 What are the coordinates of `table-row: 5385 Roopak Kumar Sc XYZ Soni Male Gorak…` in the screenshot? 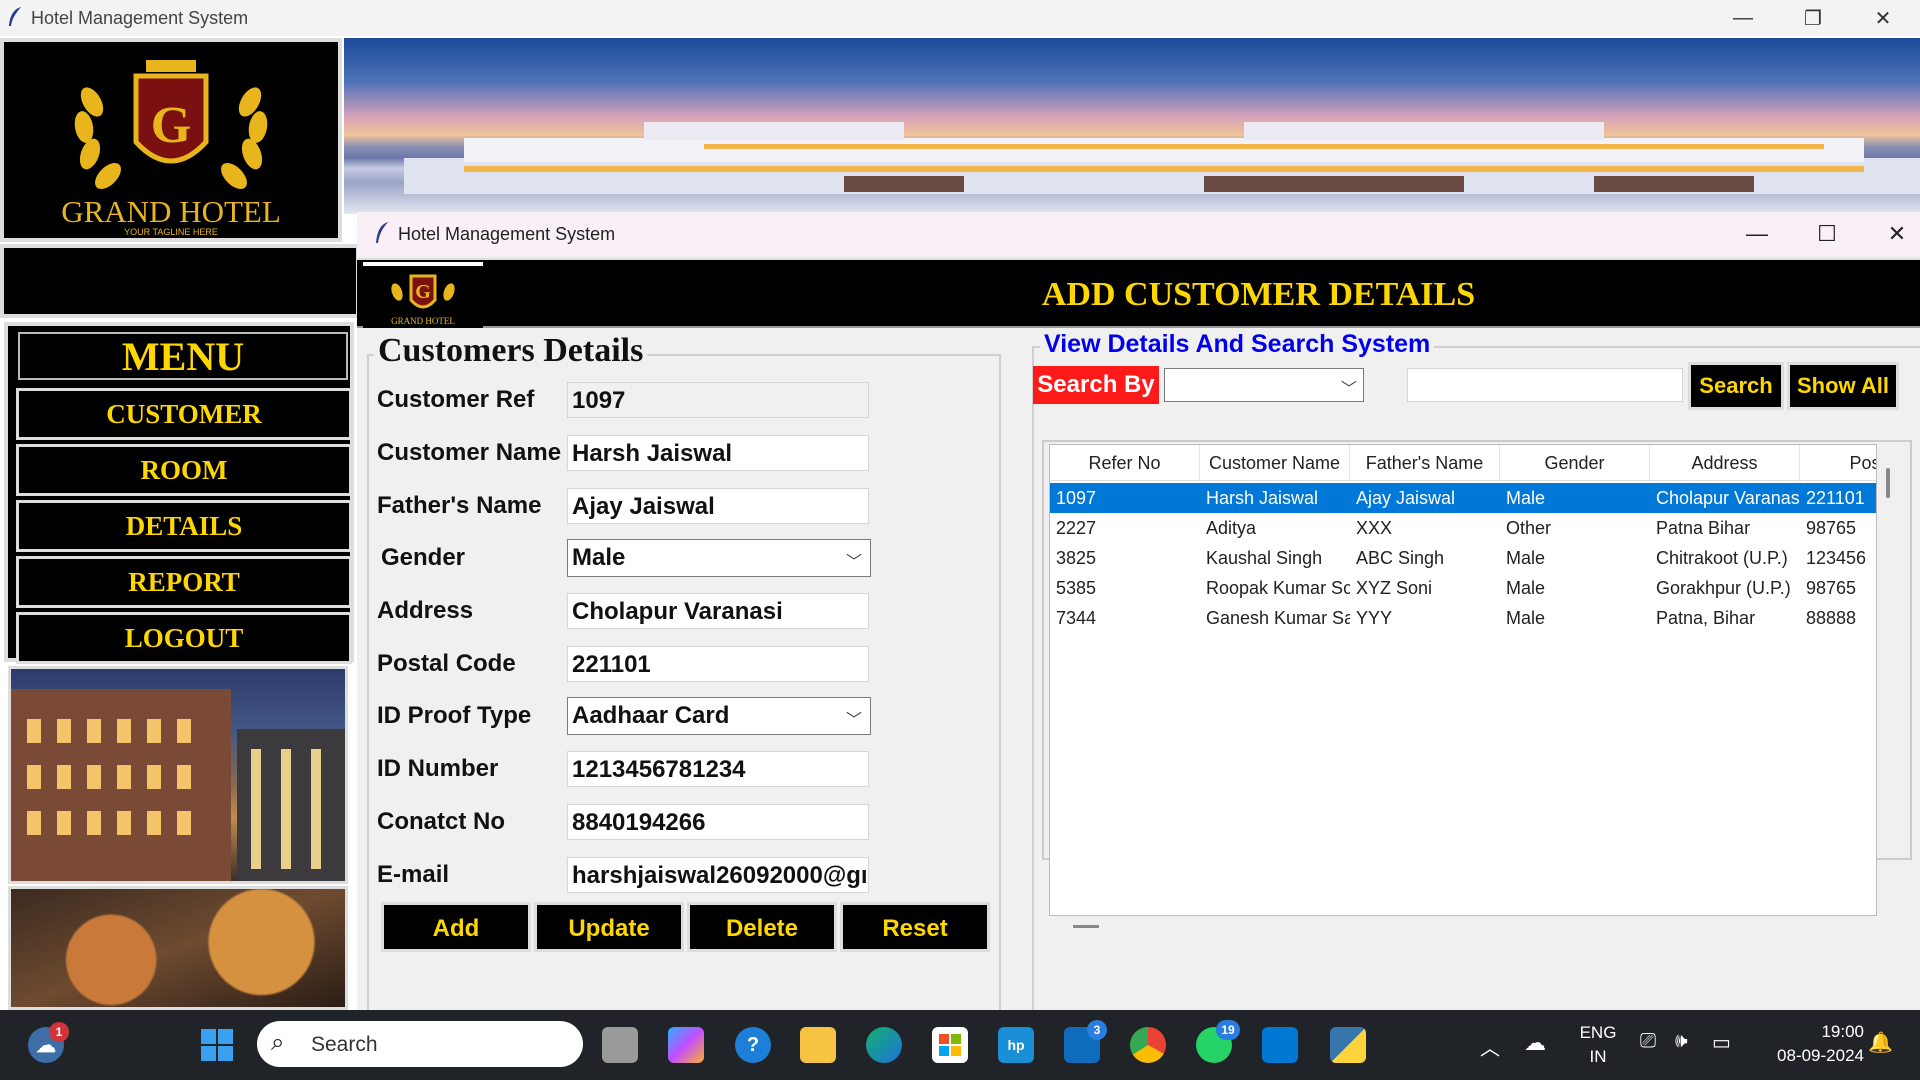 It's located at (1463, 588).